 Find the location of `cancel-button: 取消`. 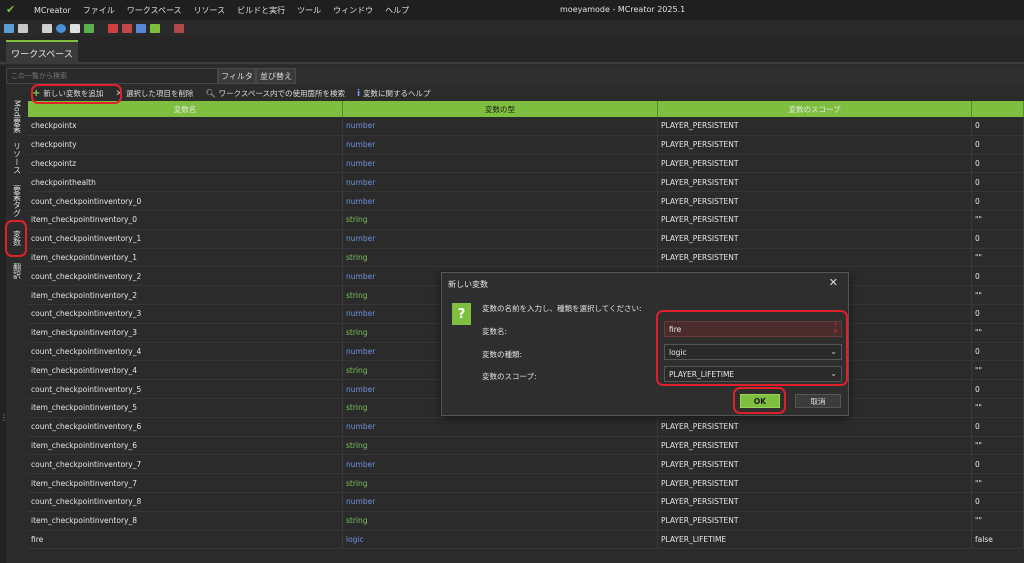

cancel-button: 取消 is located at coordinates (818, 401).